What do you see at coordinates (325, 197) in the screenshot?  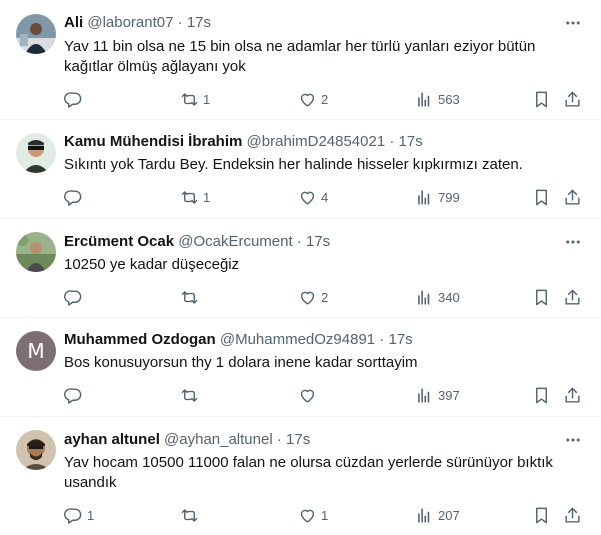 I see `like-count: 4` at bounding box center [325, 197].